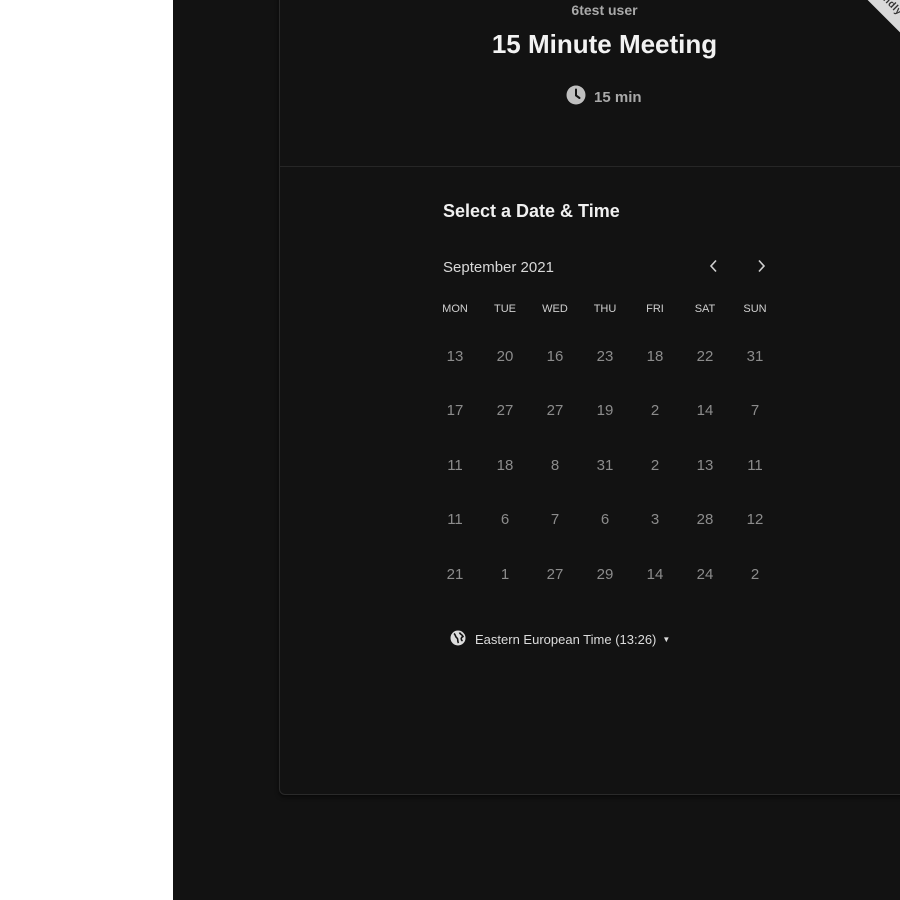 The height and width of the screenshot is (900, 900). What do you see at coordinates (655, 520) in the screenshot?
I see `calendar-day: 3` at bounding box center [655, 520].